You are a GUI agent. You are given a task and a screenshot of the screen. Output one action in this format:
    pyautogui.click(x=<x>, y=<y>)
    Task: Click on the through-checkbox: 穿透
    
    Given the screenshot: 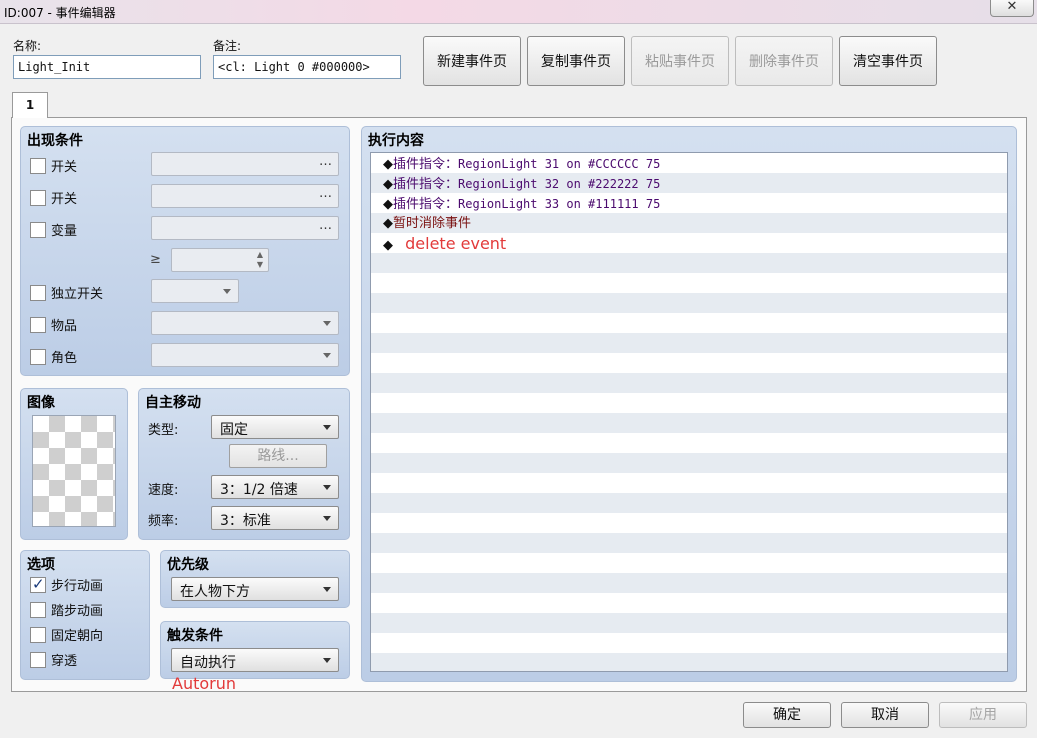 What is the action you would take?
    pyautogui.click(x=53, y=659)
    